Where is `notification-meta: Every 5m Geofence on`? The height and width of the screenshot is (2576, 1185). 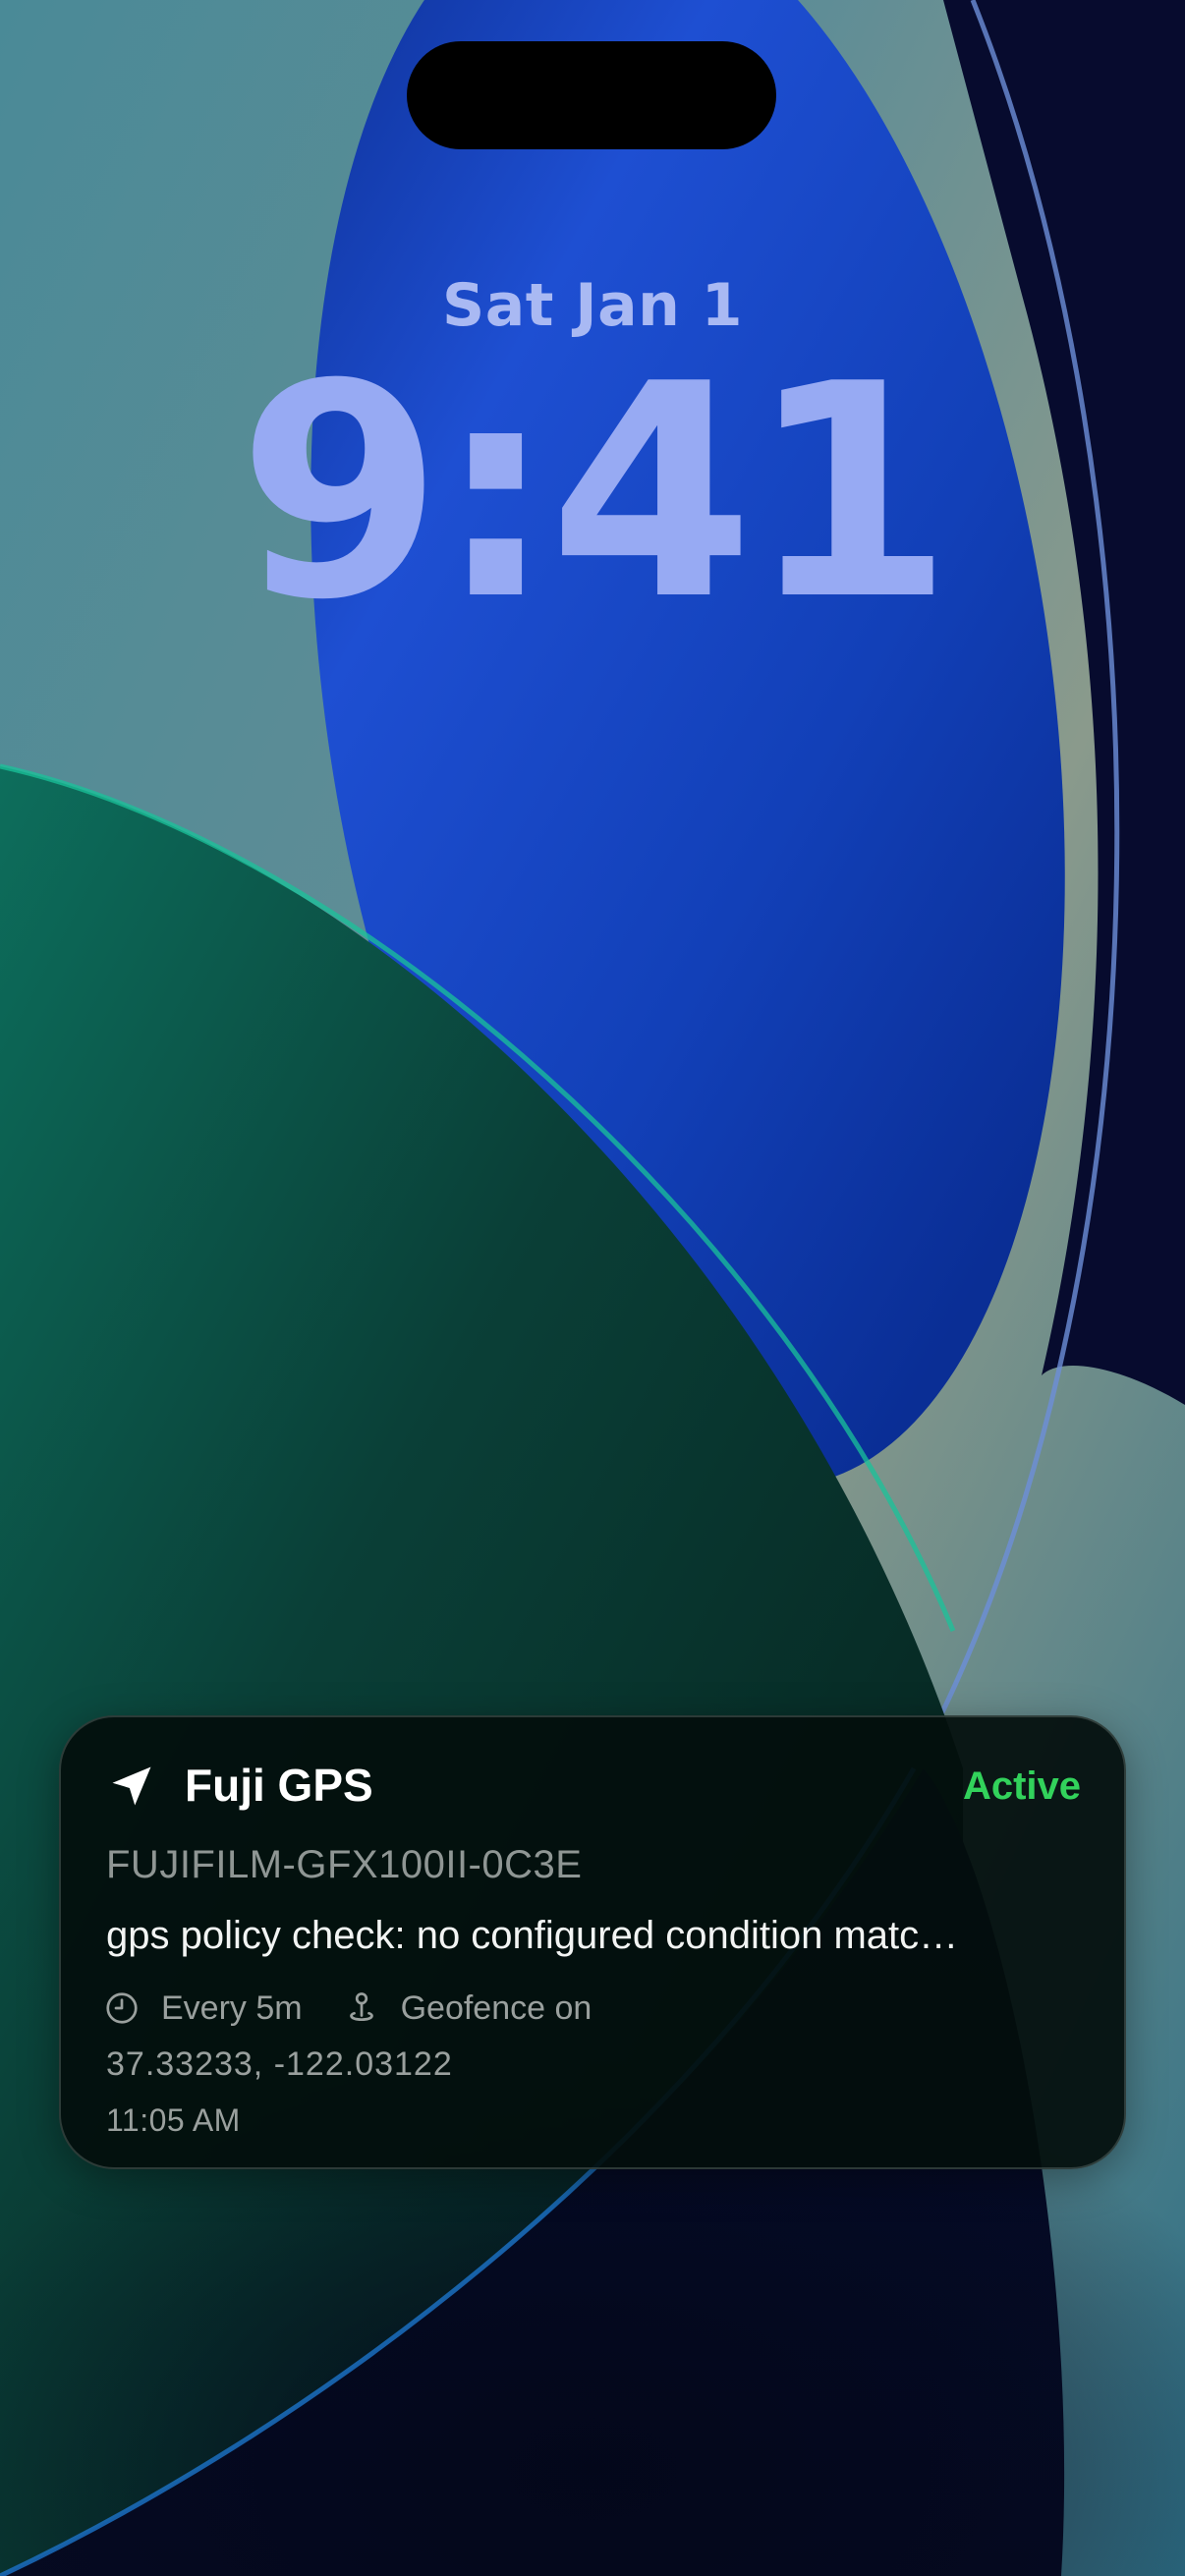
notification-meta: Every 5m Geofence on is located at coordinates (348, 2008).